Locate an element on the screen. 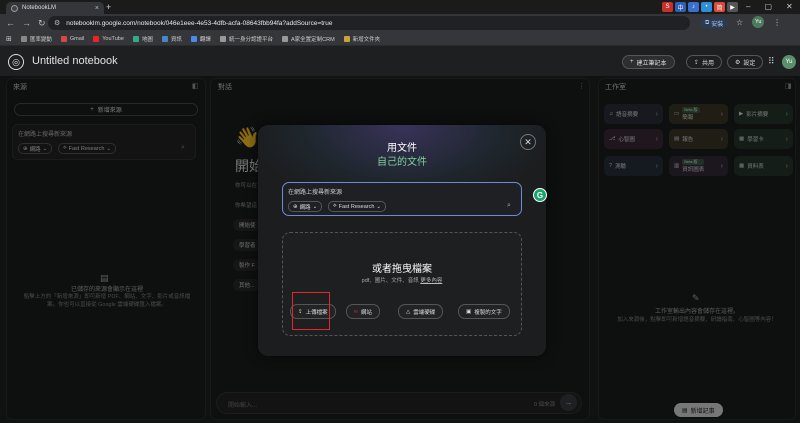  more-types-link: 更多內容 is located at coordinates (431, 281).